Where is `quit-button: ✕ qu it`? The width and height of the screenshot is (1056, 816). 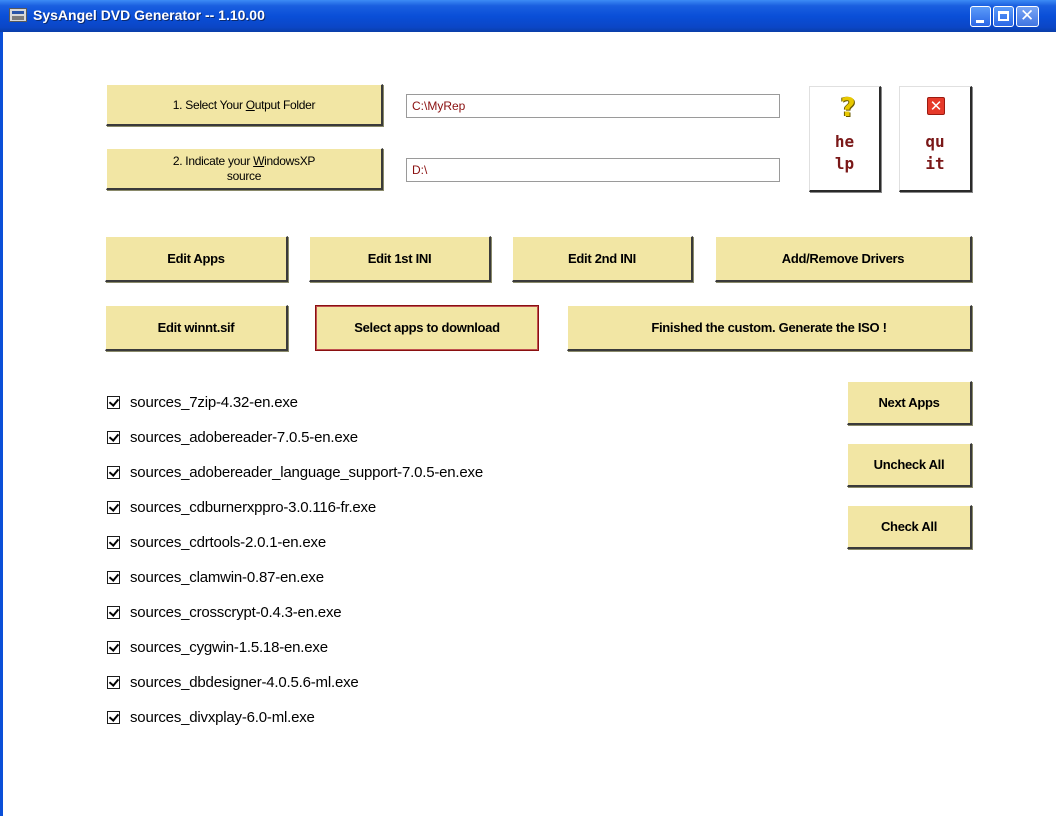
quit-button: ✕ qu it is located at coordinates (935, 139).